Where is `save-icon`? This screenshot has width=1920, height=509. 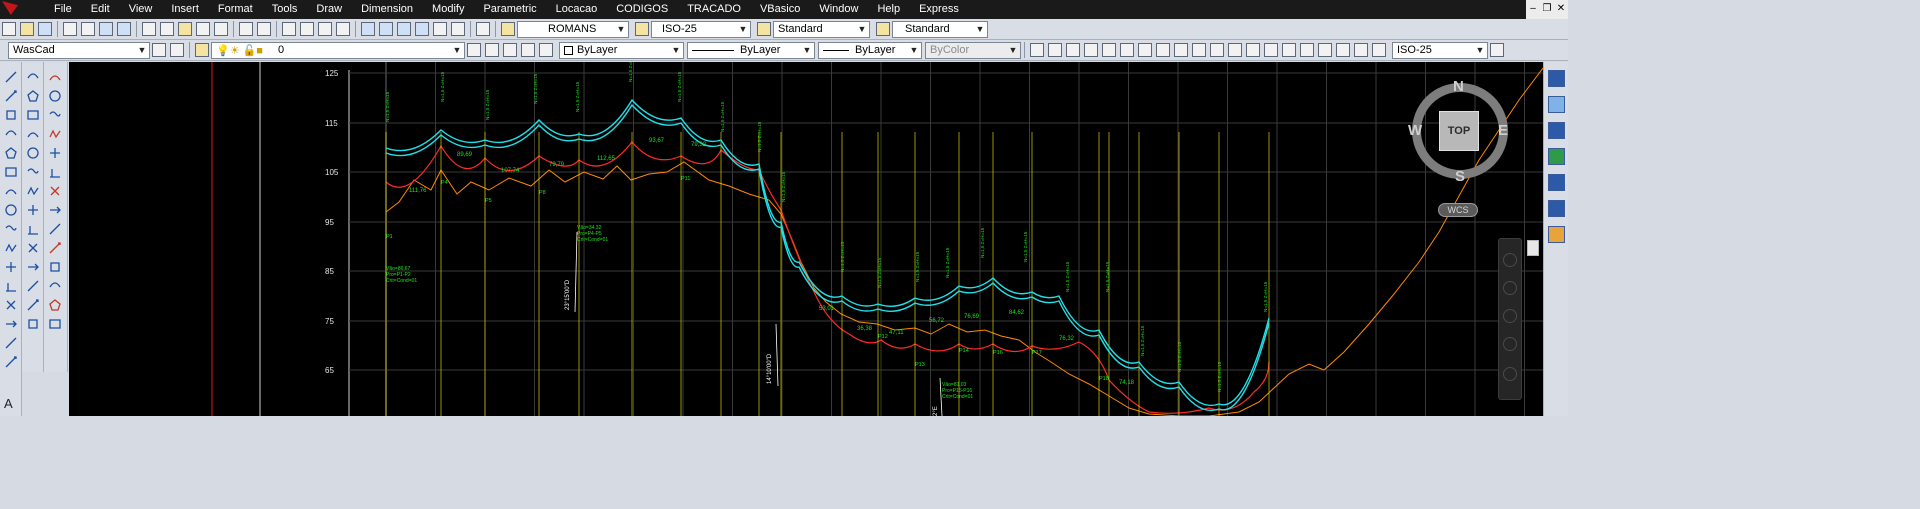
save-icon is located at coordinates (45, 29).